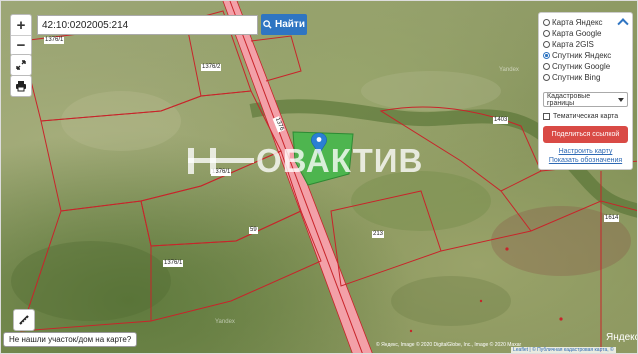 The image size is (638, 354). I want to click on plot-label: 213, so click(378, 234).